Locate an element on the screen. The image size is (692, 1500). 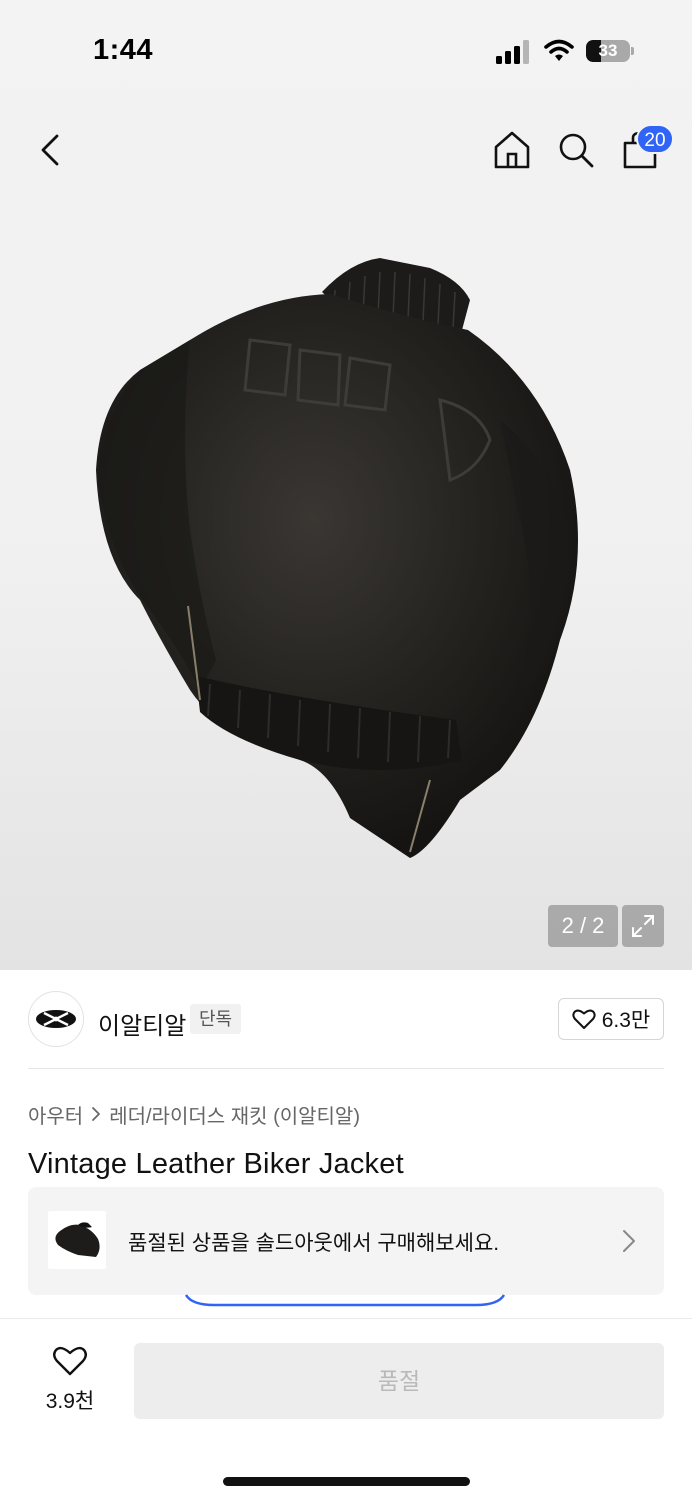
soldout-banner: 품절된 상품을 솔드아웃에서 구매해보세요. is located at coordinates (346, 1241).